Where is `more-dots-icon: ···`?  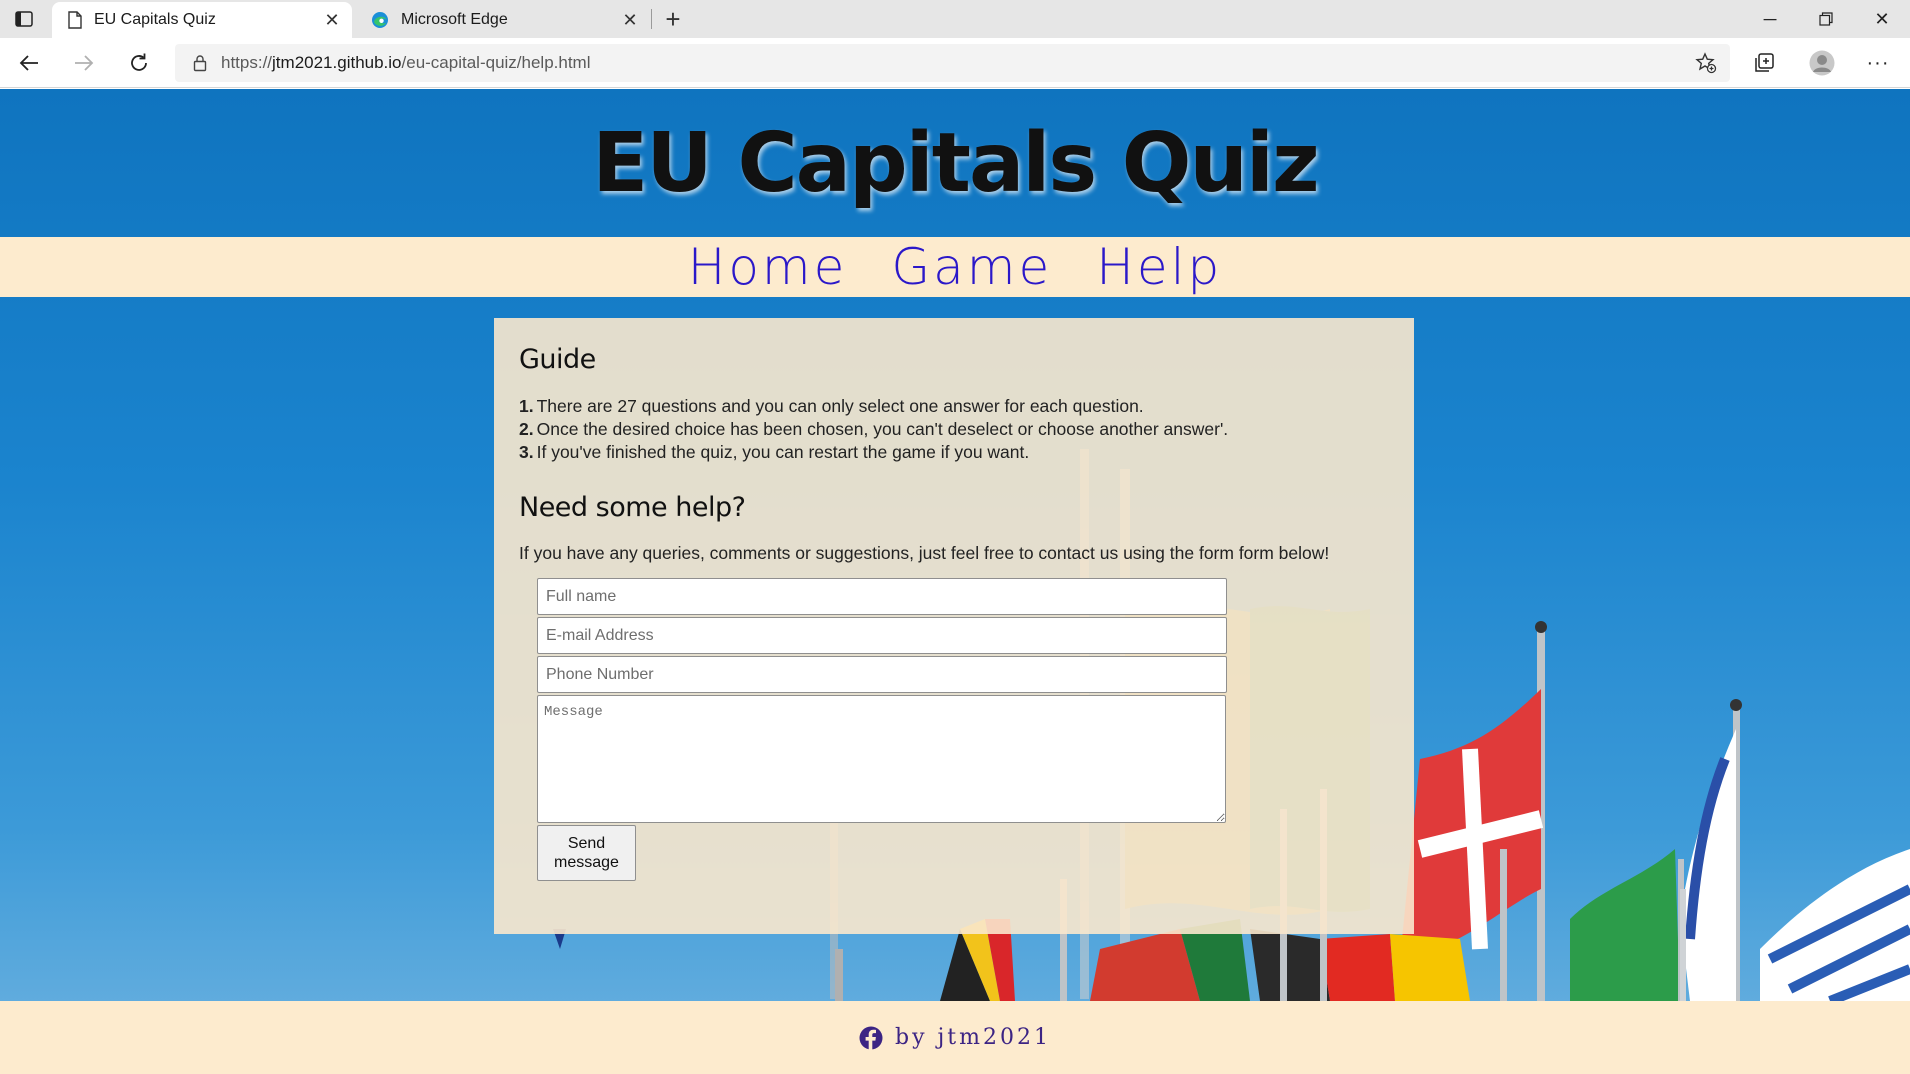
more-dots-icon: ··· is located at coordinates (1878, 62).